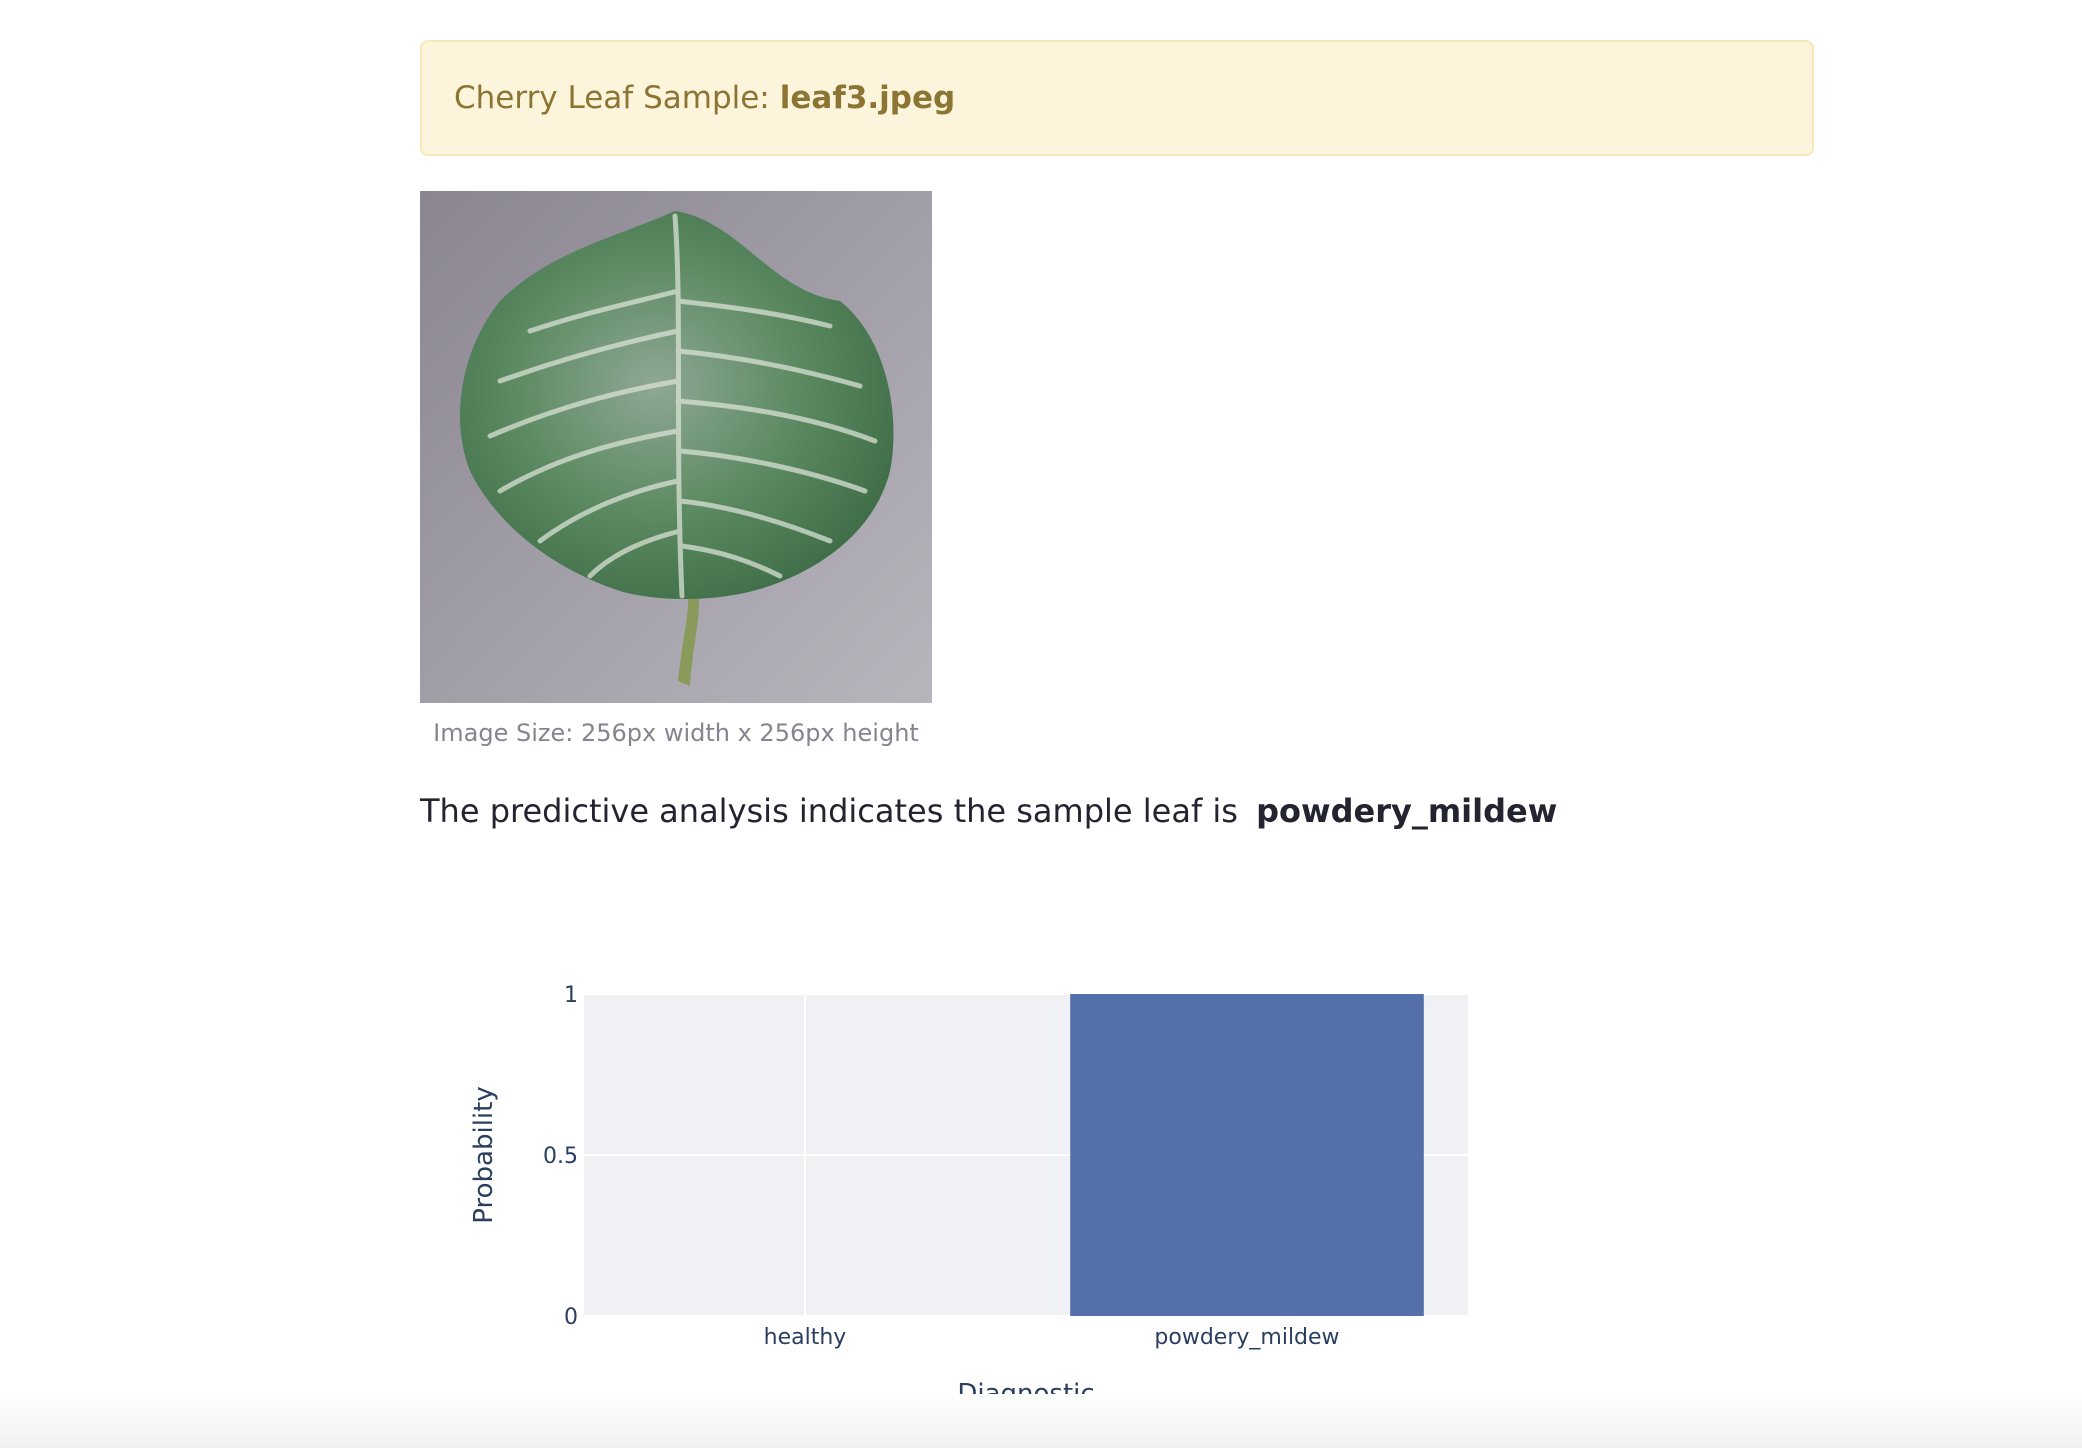  What do you see at coordinates (1247, 1155) in the screenshot?
I see `bar-powdery_mildew` at bounding box center [1247, 1155].